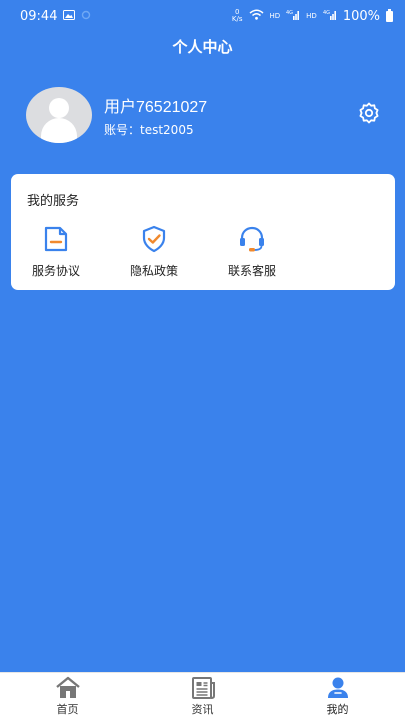 This screenshot has width=405, height=720. I want to click on nav-item-home: 首页, so click(68, 696).